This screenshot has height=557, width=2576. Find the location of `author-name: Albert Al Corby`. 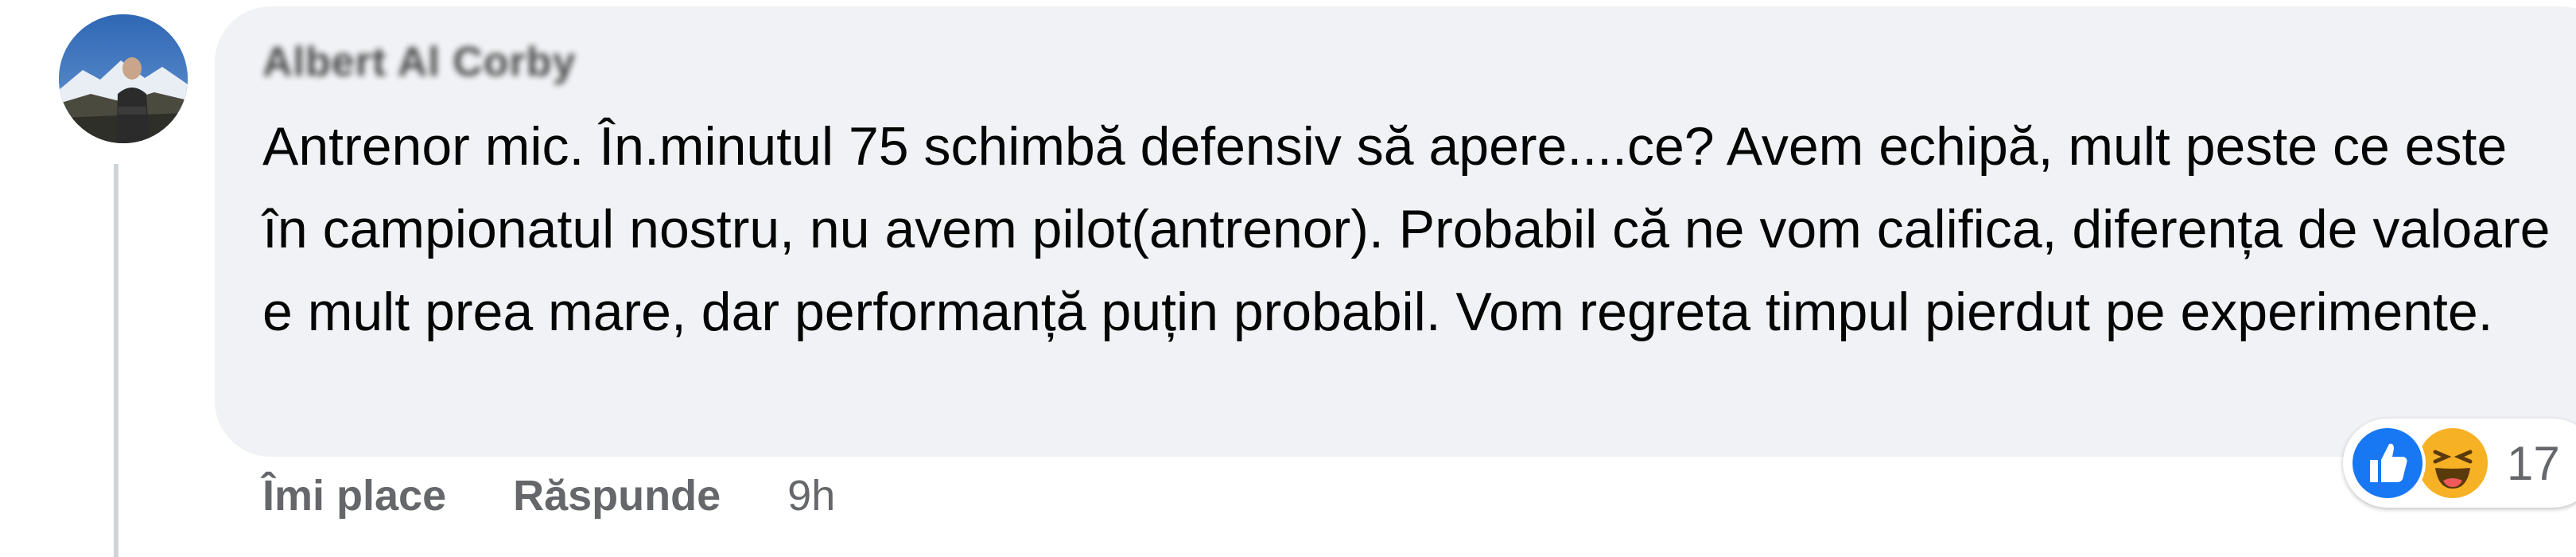

author-name: Albert Al Corby is located at coordinates (419, 62).